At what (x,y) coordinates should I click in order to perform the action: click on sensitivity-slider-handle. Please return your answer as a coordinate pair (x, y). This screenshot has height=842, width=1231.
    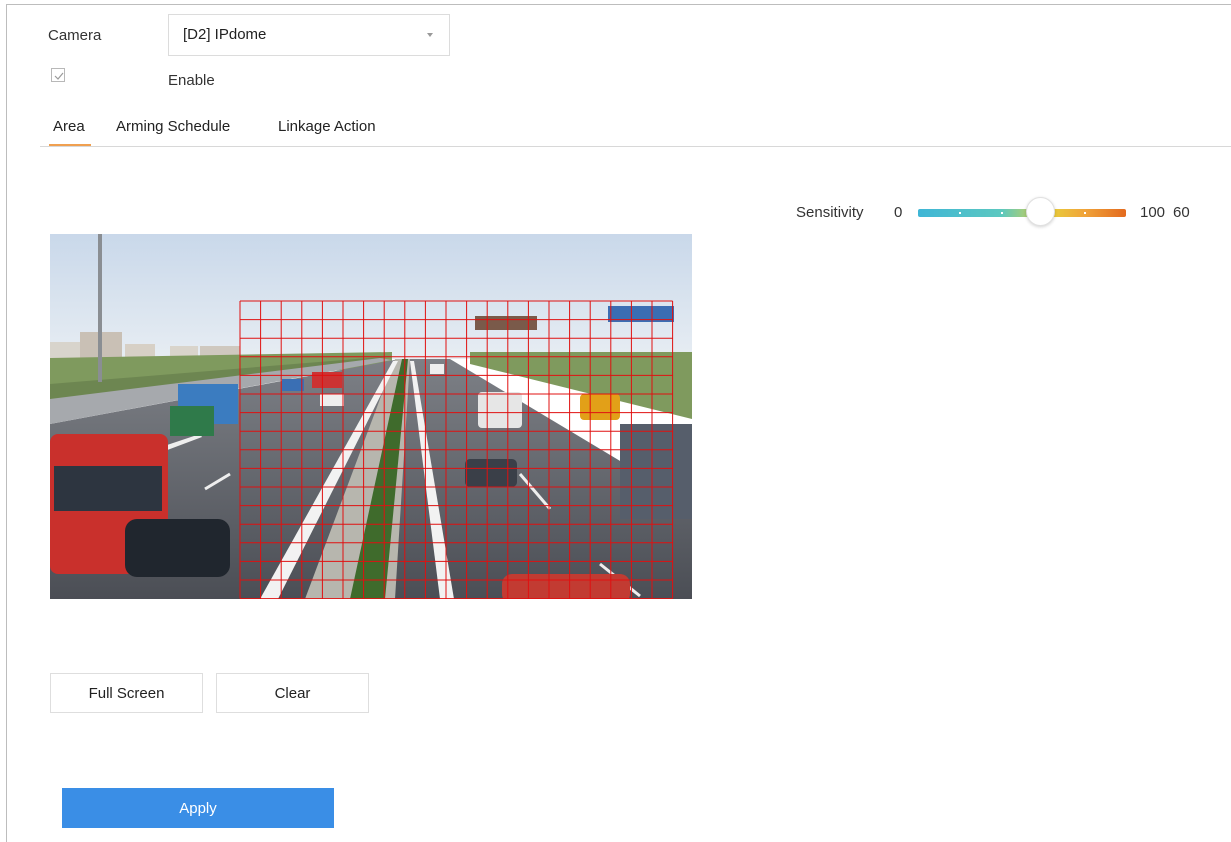
    Looking at the image, I should click on (1040, 211).